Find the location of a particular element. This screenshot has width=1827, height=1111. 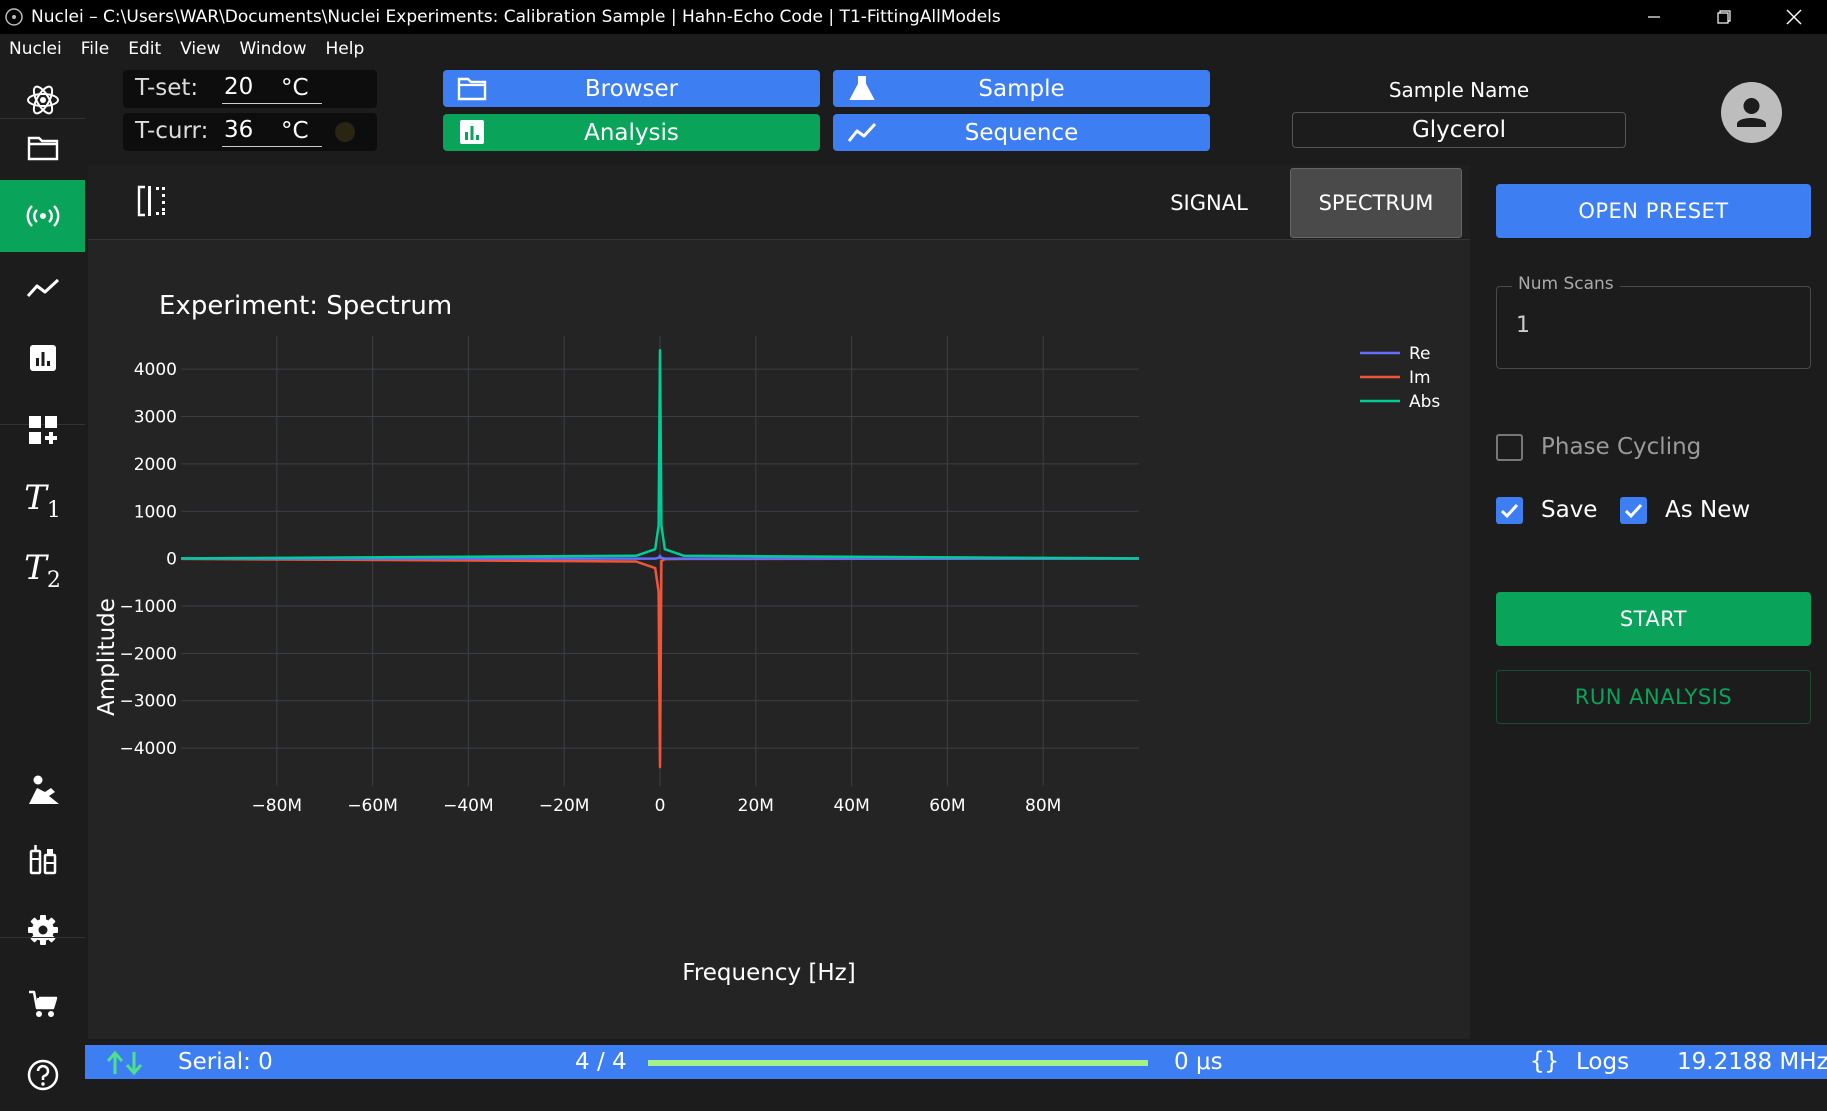

analysis-label: Analysis is located at coordinates (631, 132).